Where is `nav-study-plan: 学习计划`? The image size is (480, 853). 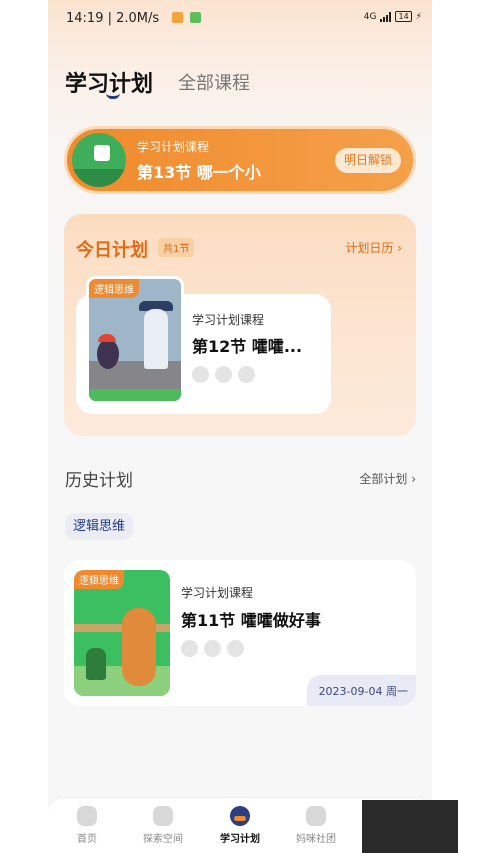
nav-study-plan: 学习计划 is located at coordinates (240, 825).